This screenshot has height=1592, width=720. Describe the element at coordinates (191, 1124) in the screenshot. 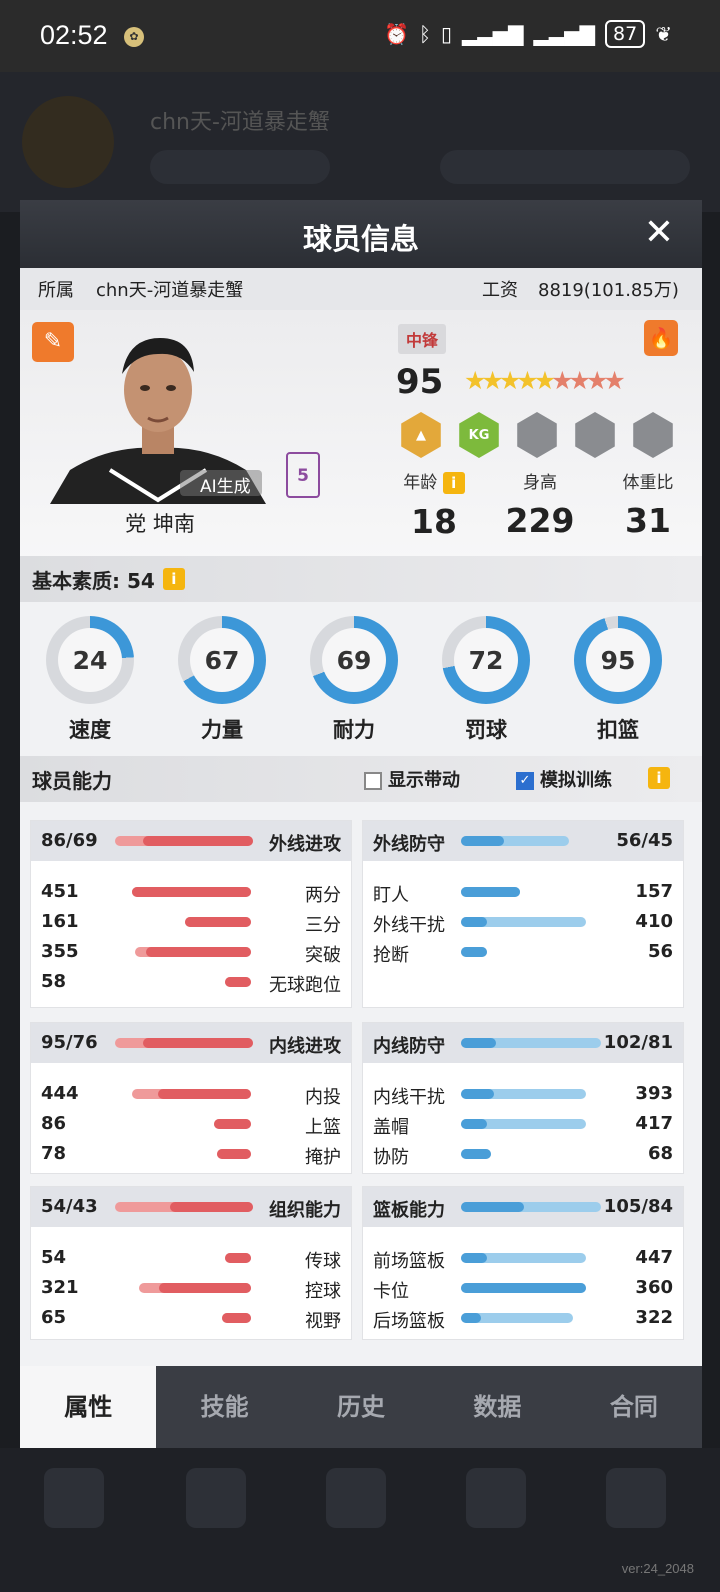

I see `stat-row: 86 上篮` at that location.